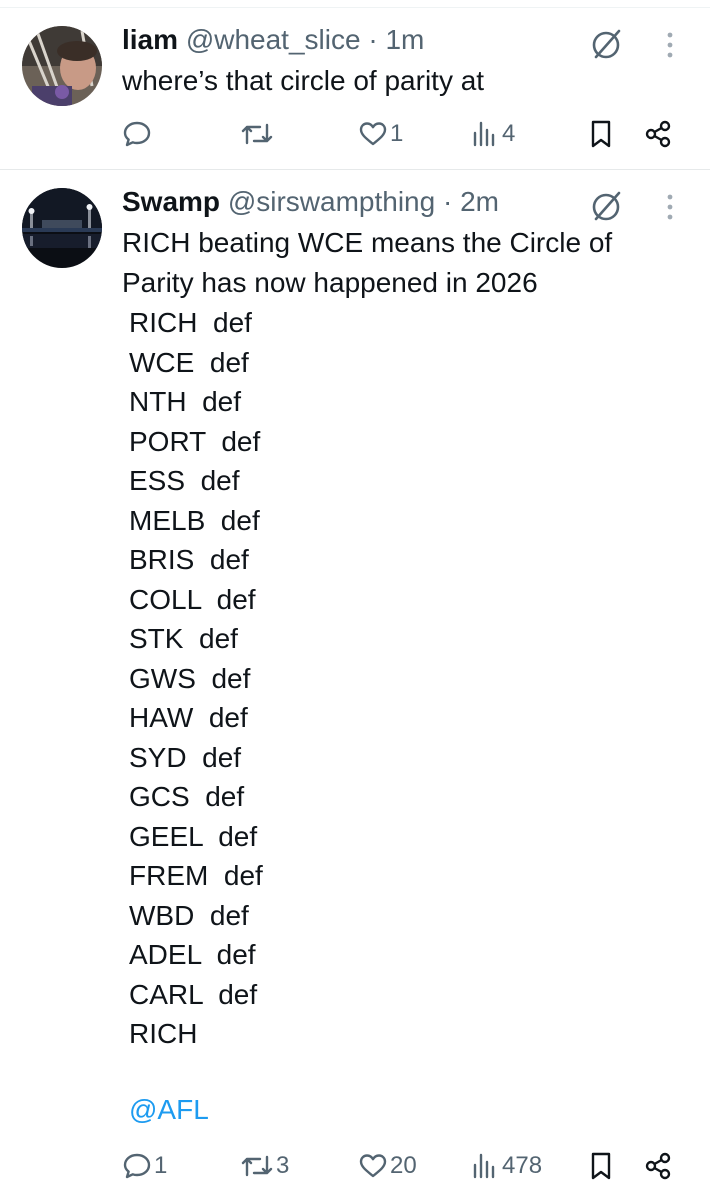 The width and height of the screenshot is (710, 1200). I want to click on list-item: HAW def, so click(188, 717).